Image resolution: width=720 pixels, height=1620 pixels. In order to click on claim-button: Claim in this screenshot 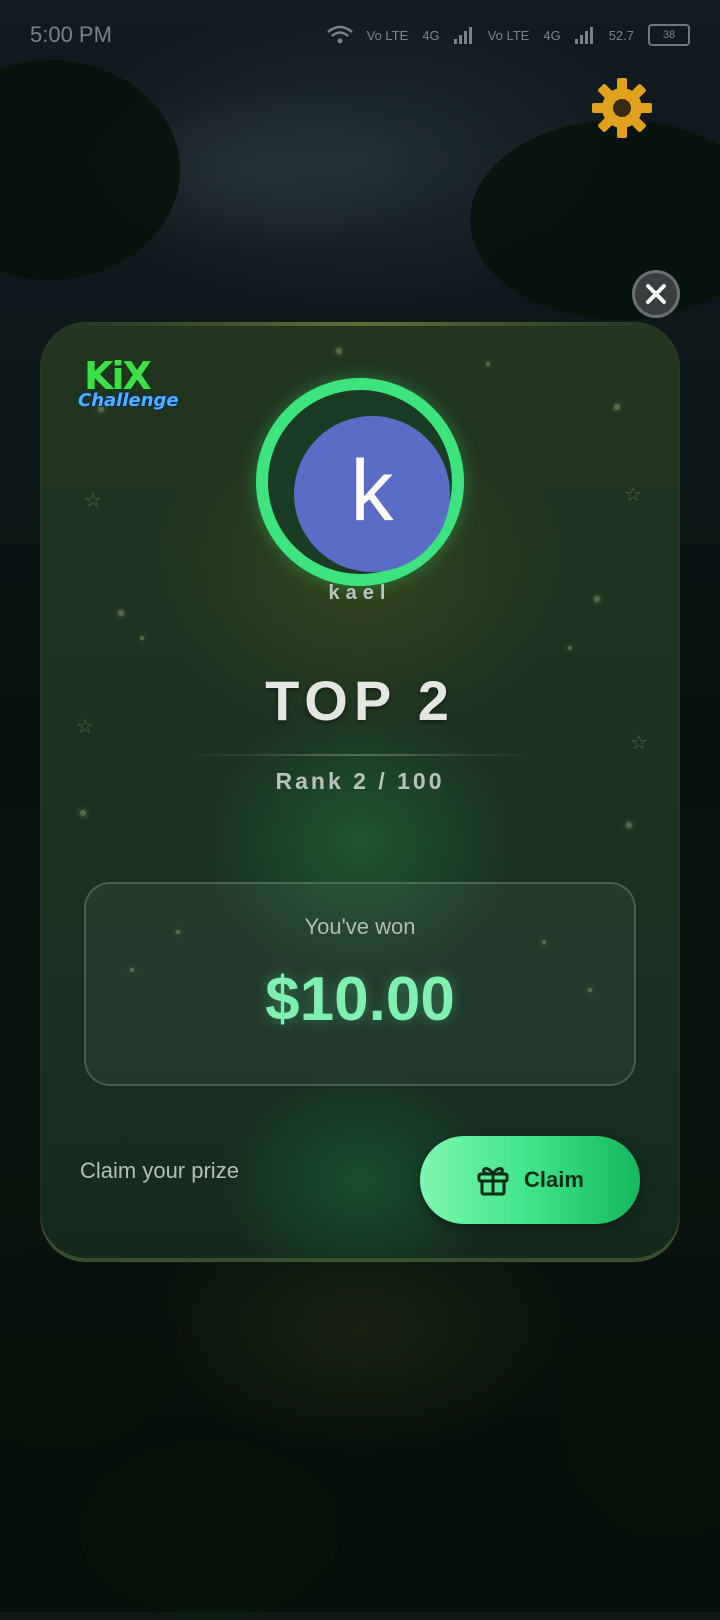, I will do `click(530, 1180)`.